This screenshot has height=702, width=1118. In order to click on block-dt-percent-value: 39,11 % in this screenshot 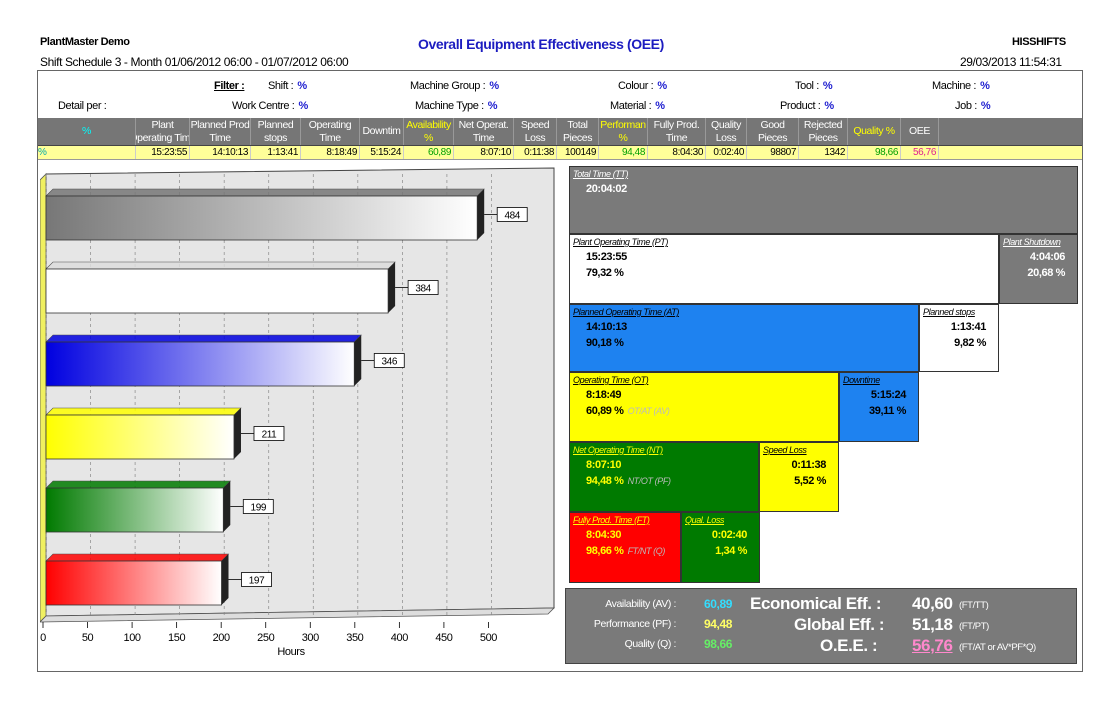, I will do `click(887, 411)`.